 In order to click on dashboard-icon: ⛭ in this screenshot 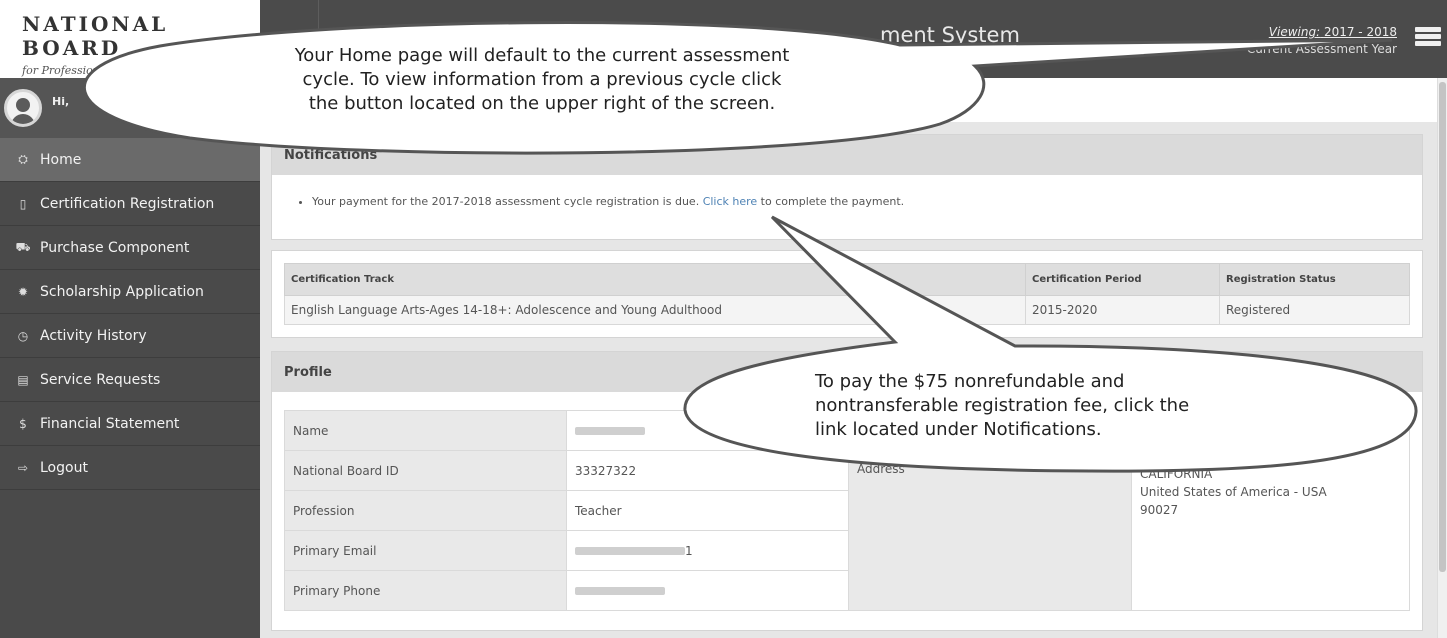, I will do `click(23, 159)`.